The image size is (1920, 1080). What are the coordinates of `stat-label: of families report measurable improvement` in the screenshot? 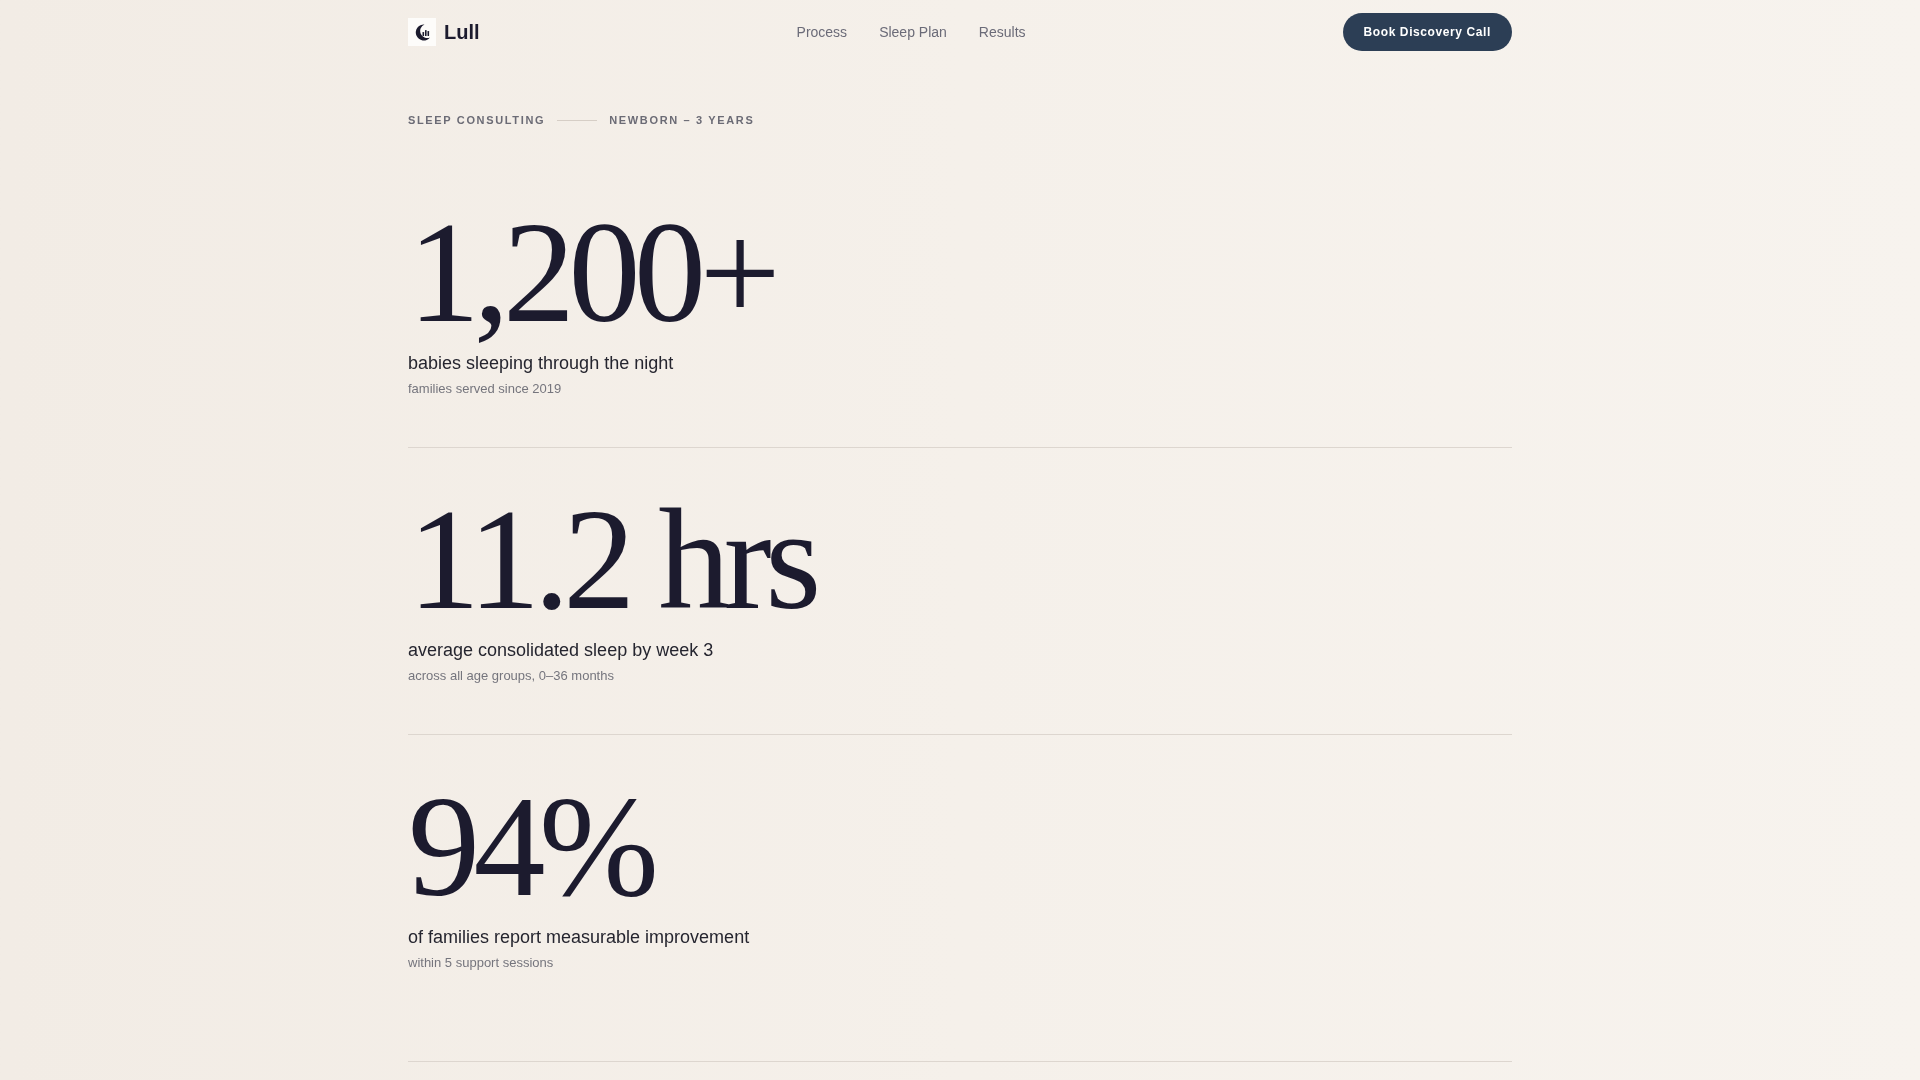 It's located at (579, 937).